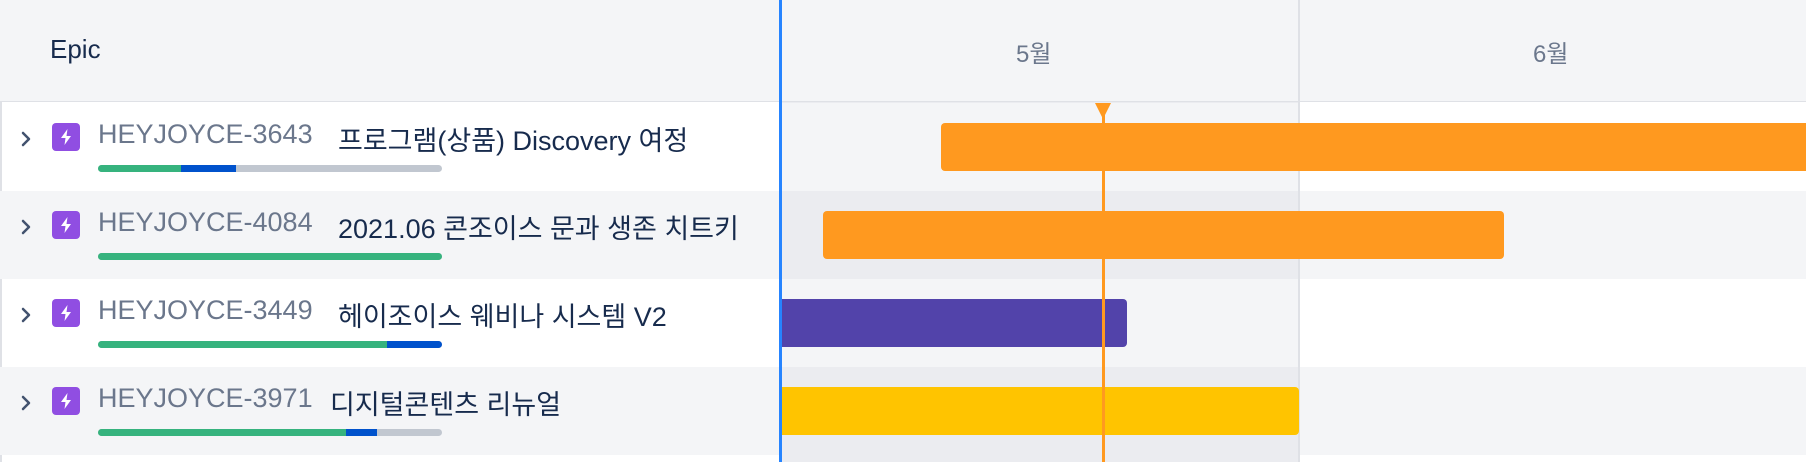 The width and height of the screenshot is (1806, 462). Describe the element at coordinates (538, 226) in the screenshot. I see `issue-title: 2021.06 콘조이스 문과 생존 치트키` at that location.